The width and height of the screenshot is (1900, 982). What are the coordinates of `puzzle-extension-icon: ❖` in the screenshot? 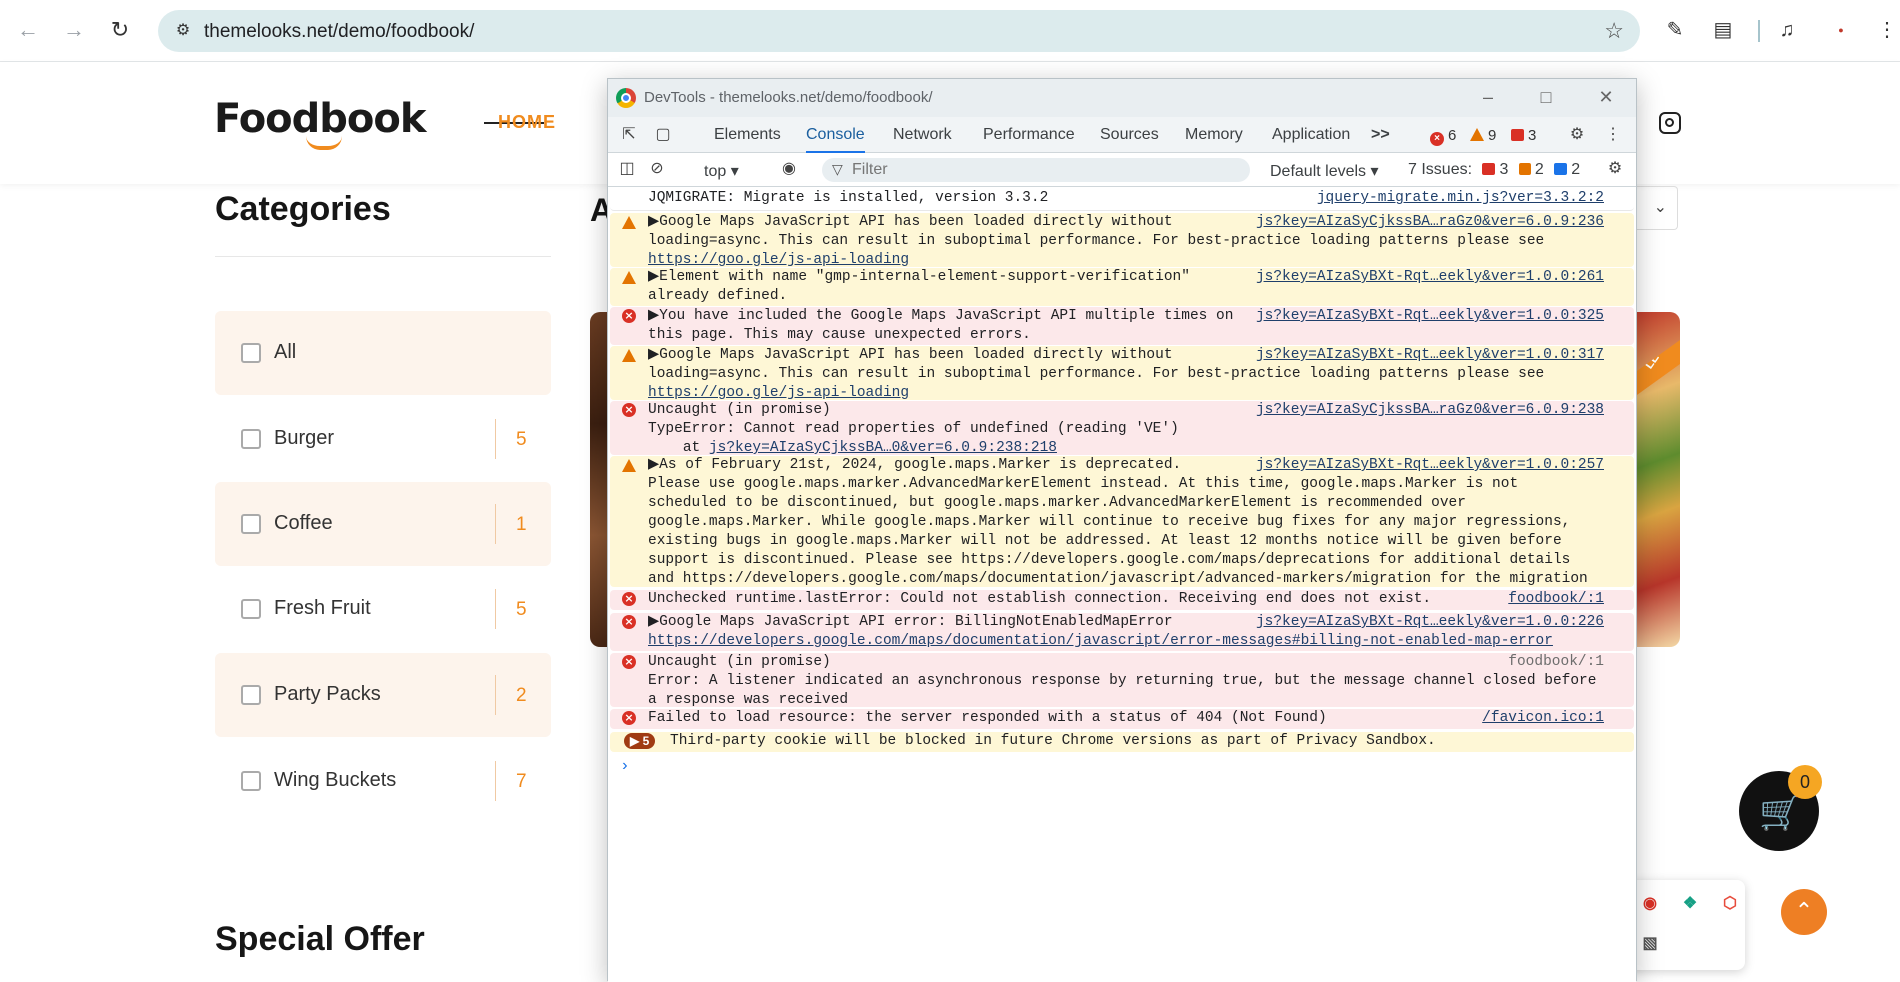 It's located at (1690, 904).